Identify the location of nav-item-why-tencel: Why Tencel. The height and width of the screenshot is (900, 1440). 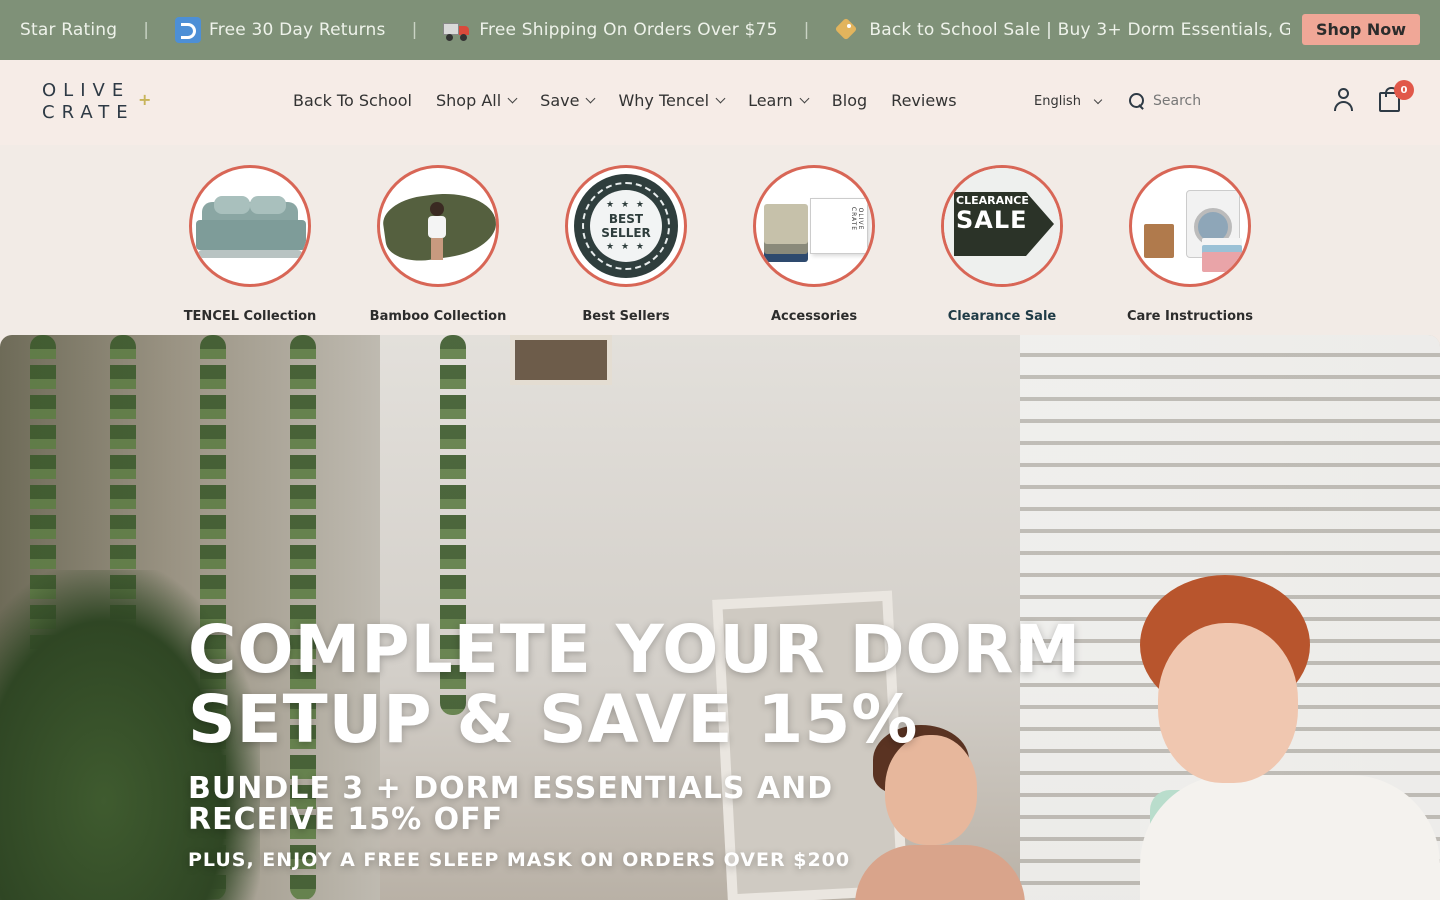
(672, 100).